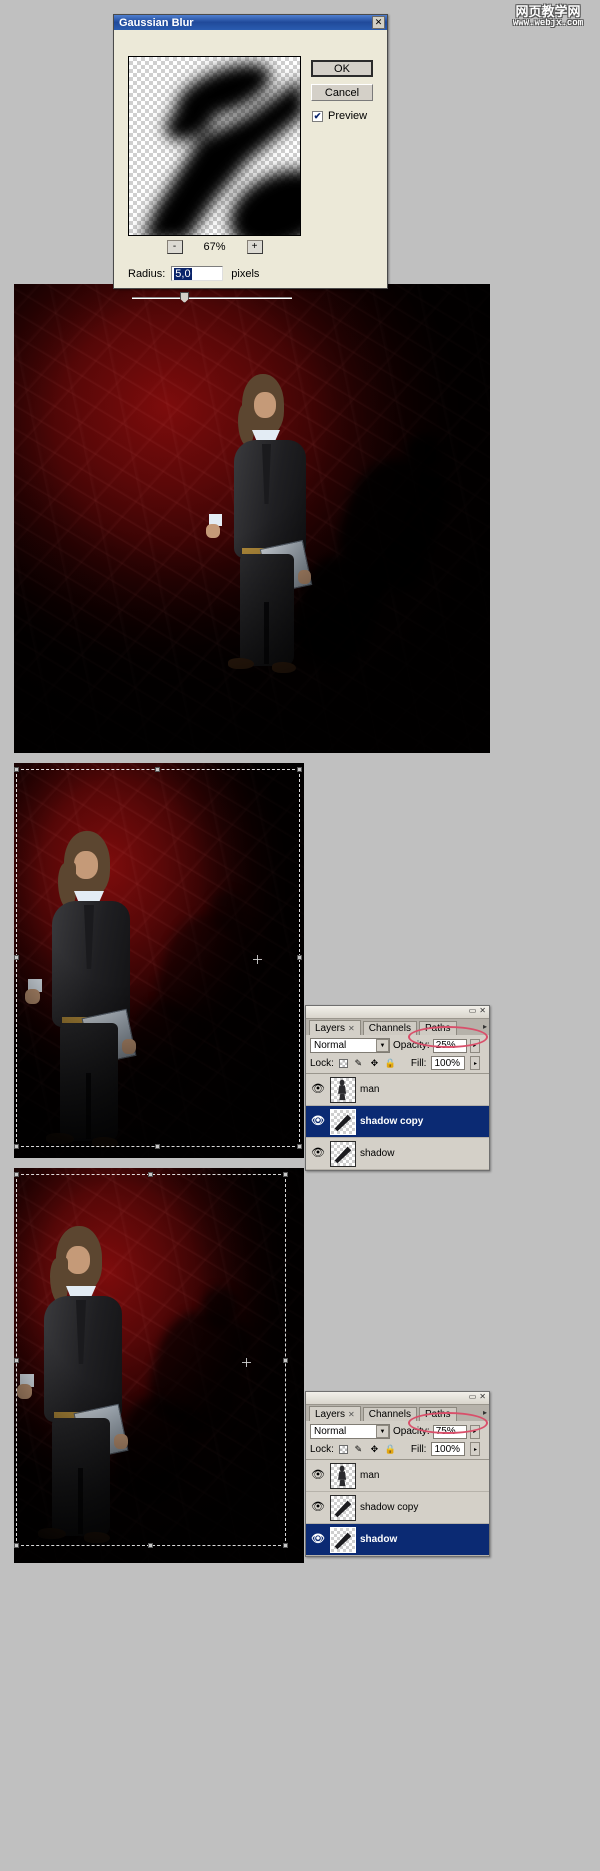 This screenshot has width=600, height=1871. Describe the element at coordinates (330, 1028) in the screenshot. I see `tab-layers-label: Layers` at that location.